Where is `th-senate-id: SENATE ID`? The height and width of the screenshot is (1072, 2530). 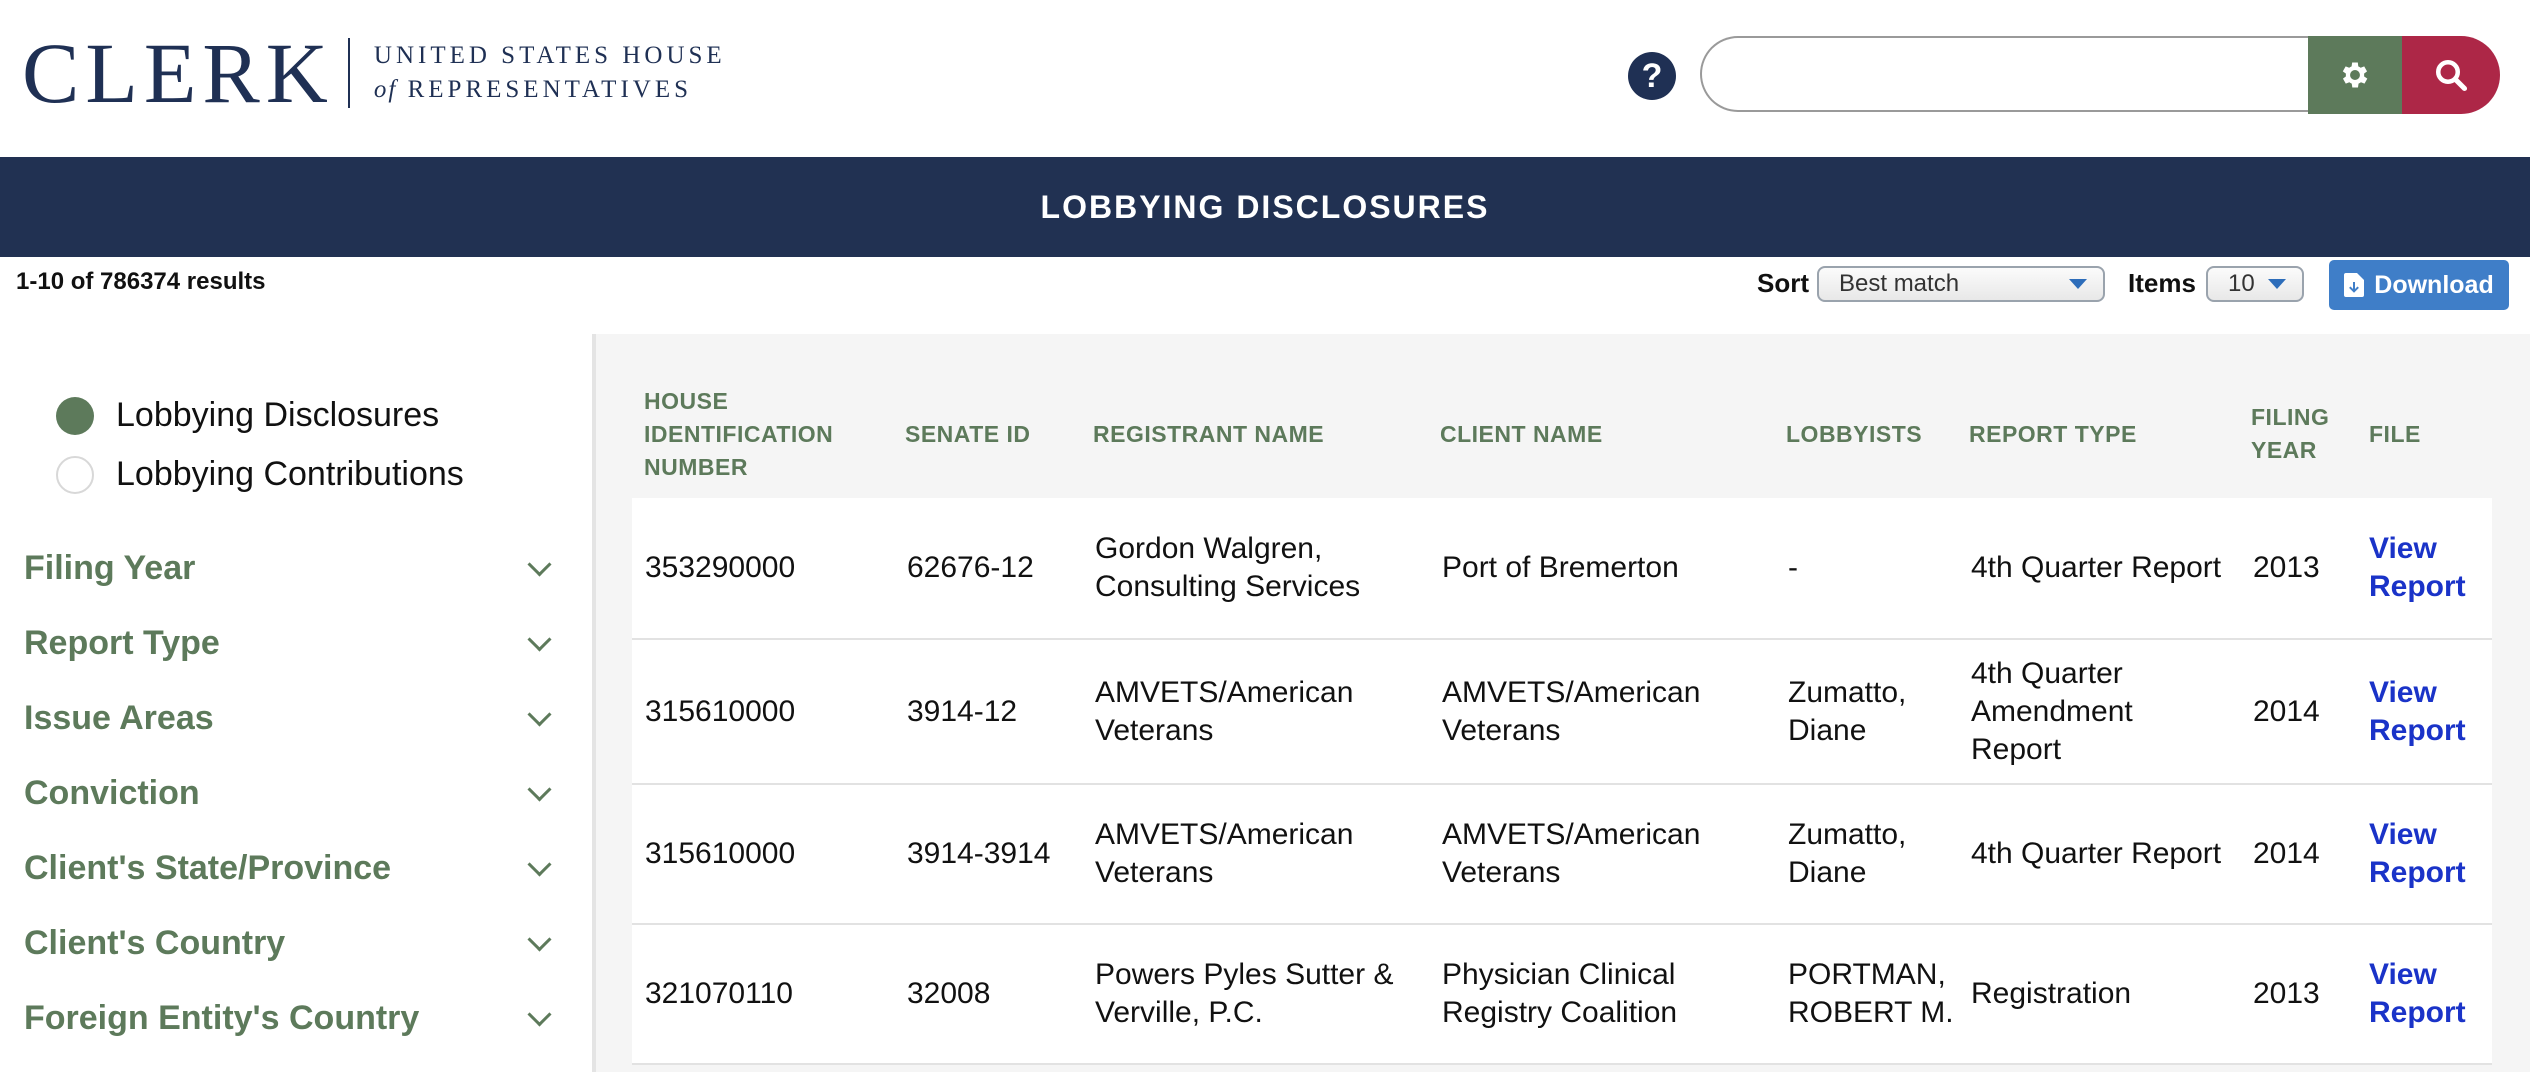
th-senate-id: SENATE ID is located at coordinates (967, 434).